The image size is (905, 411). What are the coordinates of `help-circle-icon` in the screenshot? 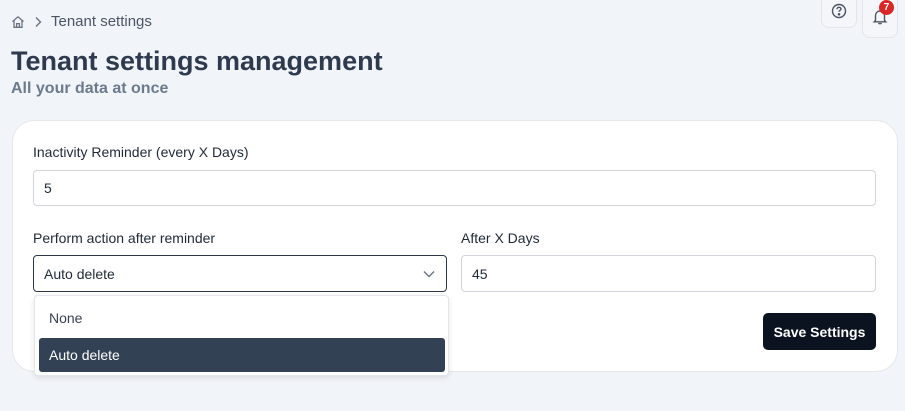 It's located at (839, 13).